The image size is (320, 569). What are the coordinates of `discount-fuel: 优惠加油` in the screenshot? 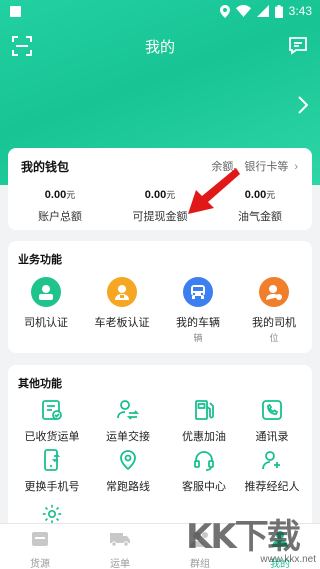 It's located at (204, 420).